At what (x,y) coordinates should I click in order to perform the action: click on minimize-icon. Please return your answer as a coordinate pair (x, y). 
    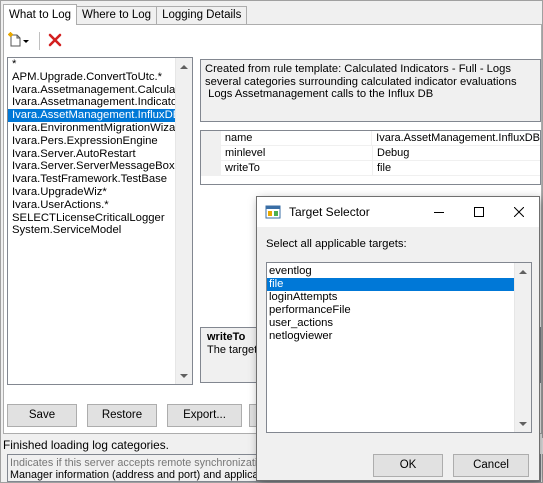
    Looking at the image, I should click on (439, 212).